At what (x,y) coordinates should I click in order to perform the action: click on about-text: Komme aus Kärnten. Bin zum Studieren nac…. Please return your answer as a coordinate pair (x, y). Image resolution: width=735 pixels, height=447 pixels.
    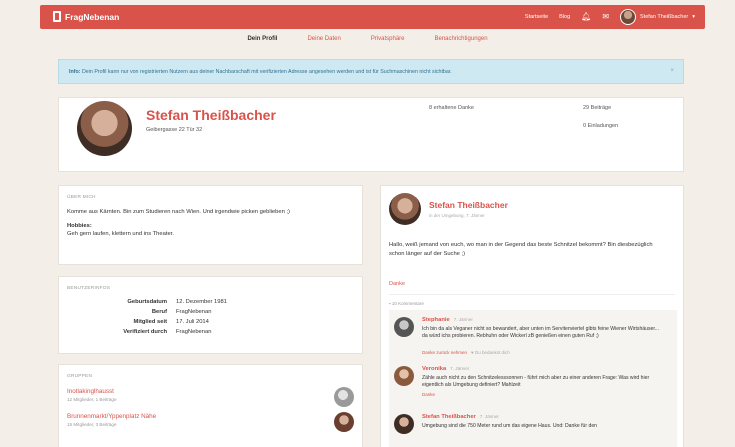
    Looking at the image, I should click on (178, 212).